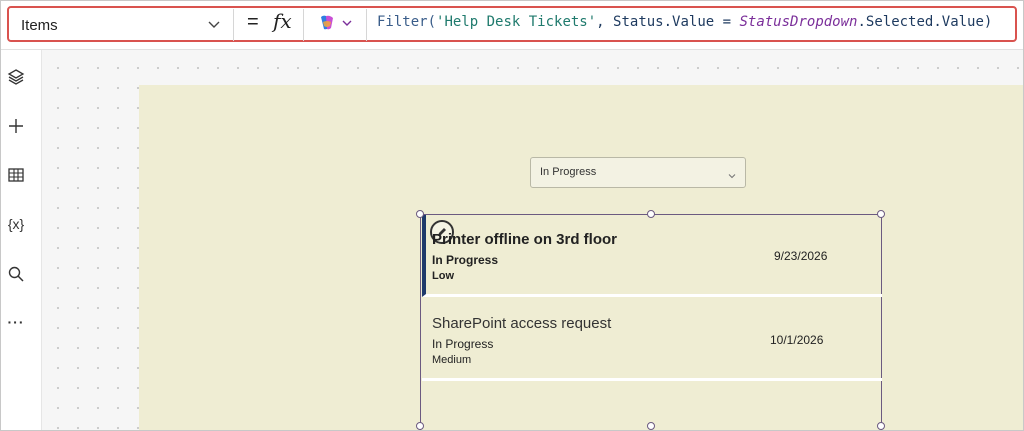 This screenshot has height=431, width=1024. Describe the element at coordinates (516, 22) in the screenshot. I see `formula-source: 'Help Desk Tickets'` at that location.